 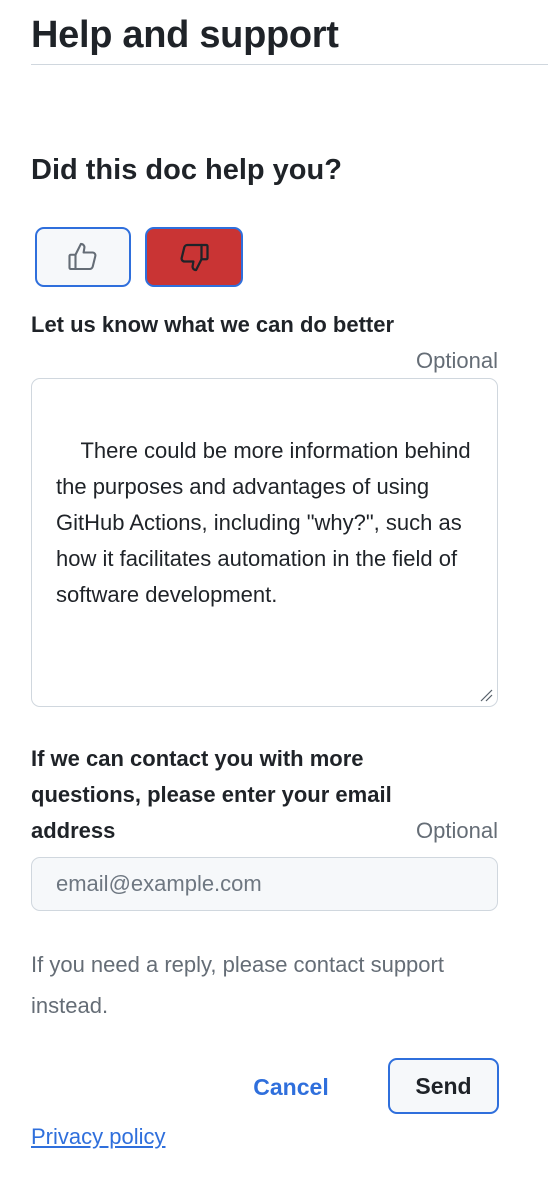 I want to click on comment-label: Let us know what we can do better, so click(x=213, y=324).